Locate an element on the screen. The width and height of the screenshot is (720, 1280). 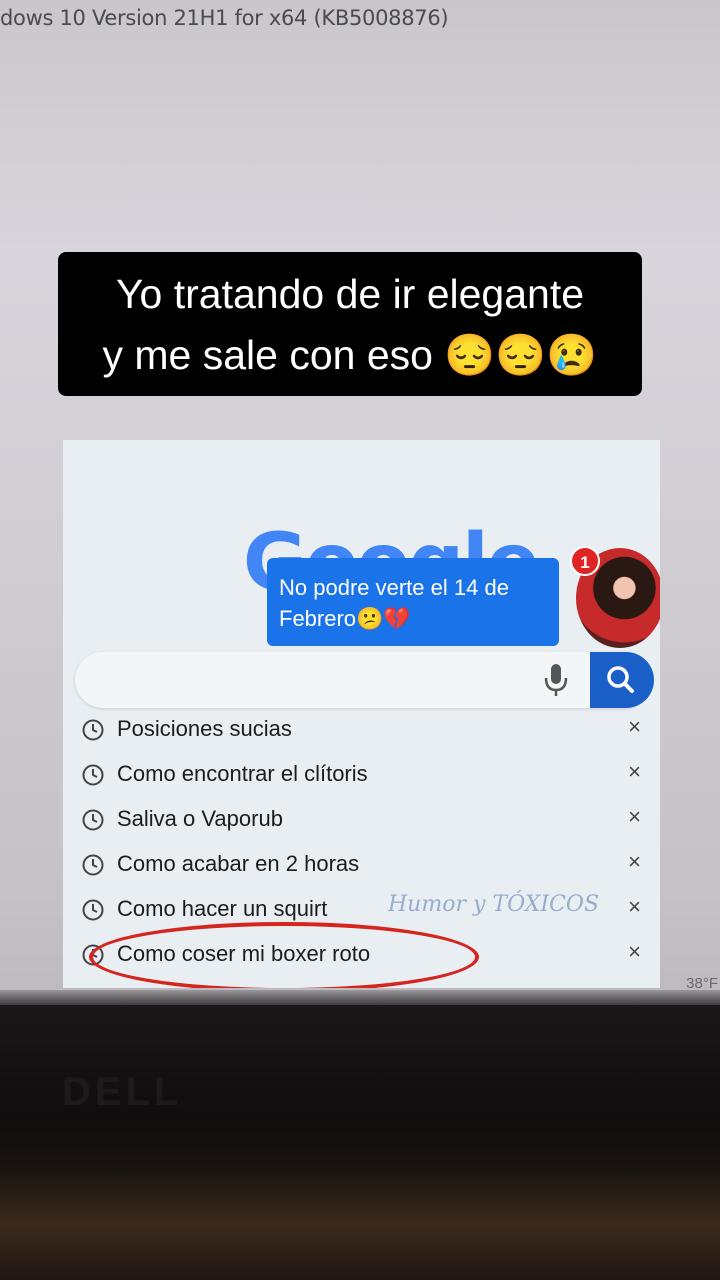
history-item: Como acabar en 2 horas × is located at coordinates (361, 865).